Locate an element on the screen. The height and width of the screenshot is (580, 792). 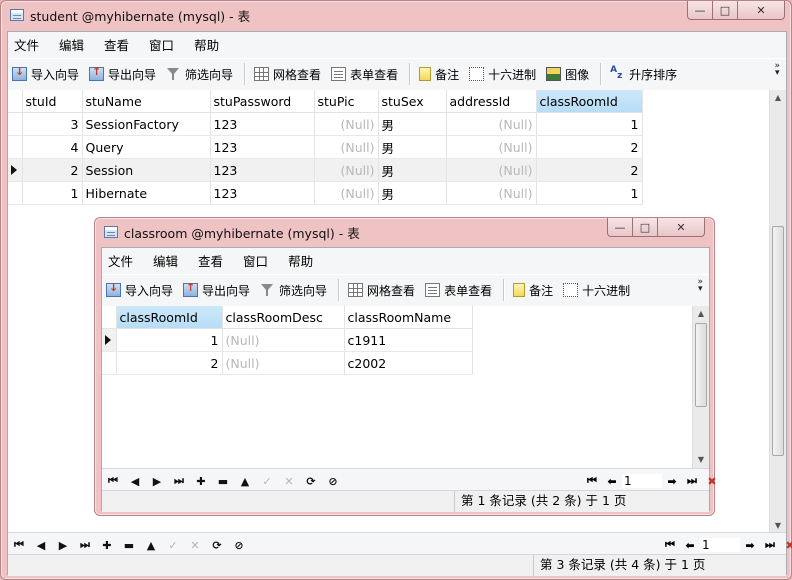
student-vertical-scrollbar: ▲ ▼ is located at coordinates (777, 312).